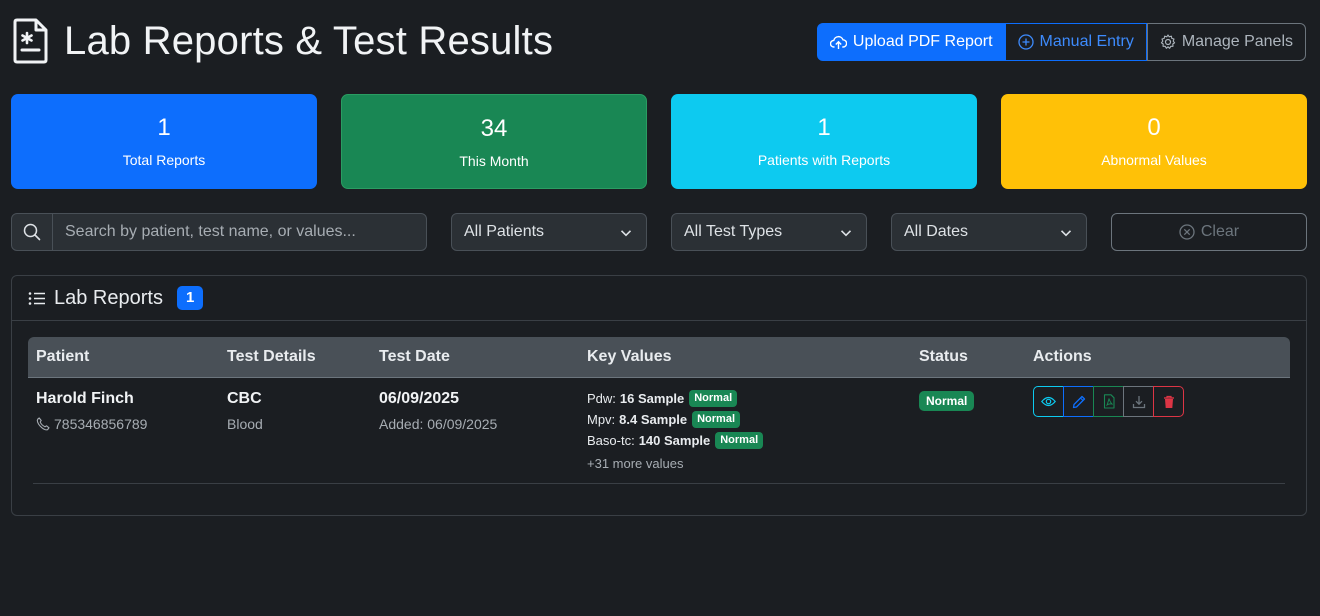 The height and width of the screenshot is (616, 1320). I want to click on list-icon, so click(36, 298).